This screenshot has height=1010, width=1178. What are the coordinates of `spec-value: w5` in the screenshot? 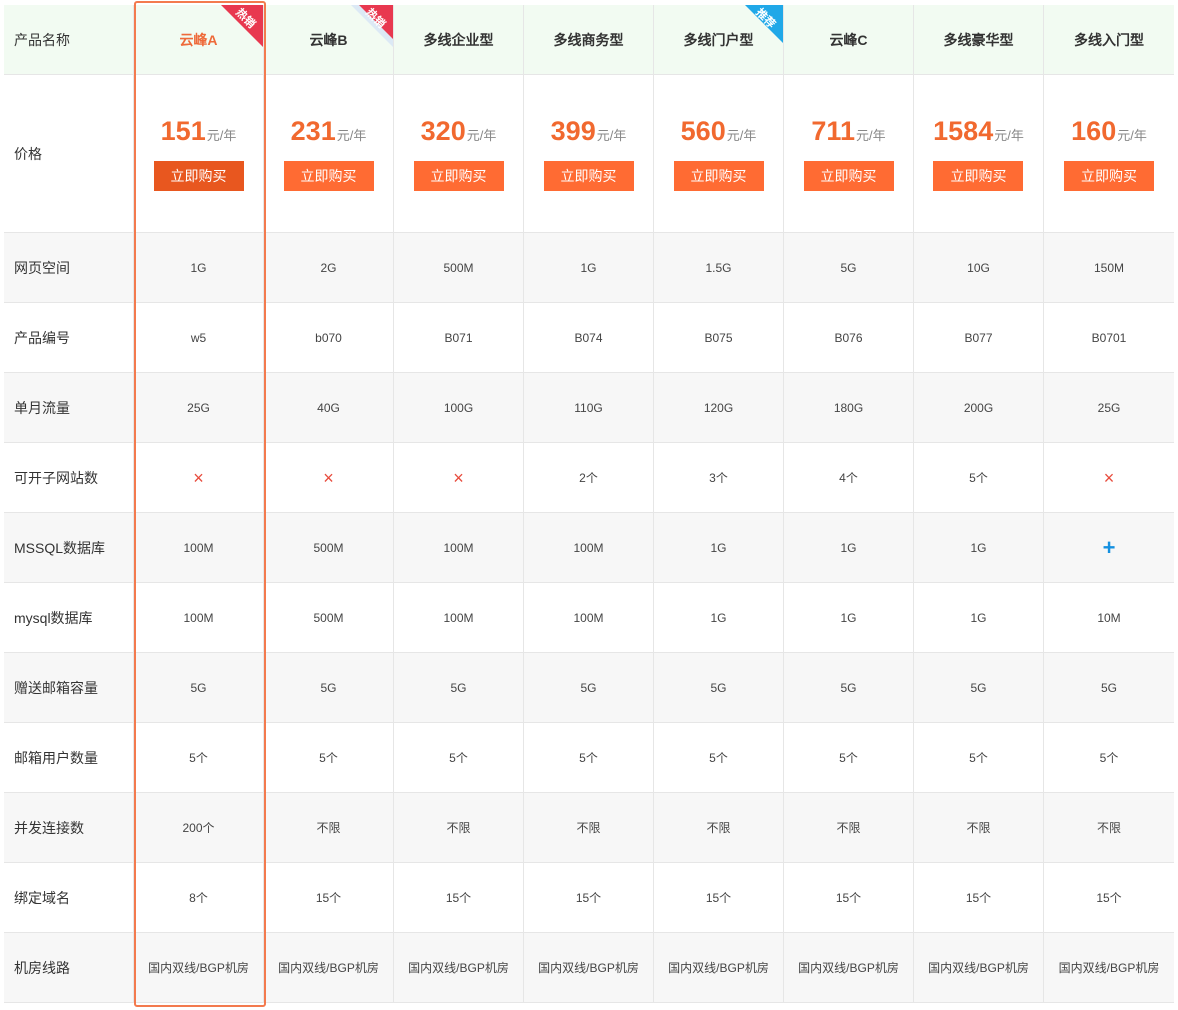 It's located at (199, 337).